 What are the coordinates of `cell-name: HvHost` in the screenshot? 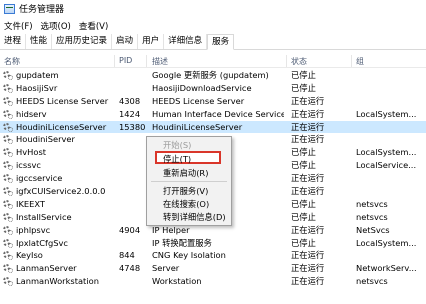 It's located at (31, 152).